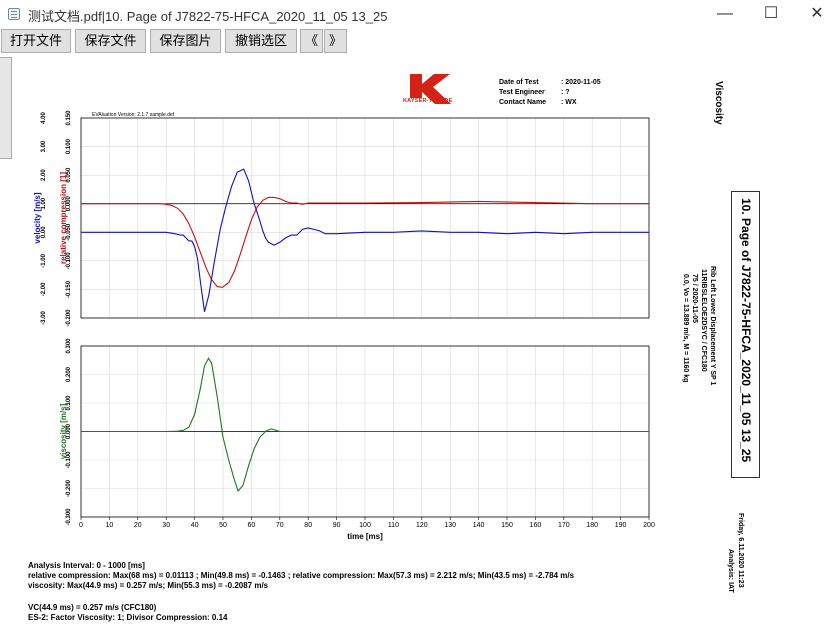 The height and width of the screenshot is (625, 840). I want to click on y-tick-label: -2.00, so click(44, 289).